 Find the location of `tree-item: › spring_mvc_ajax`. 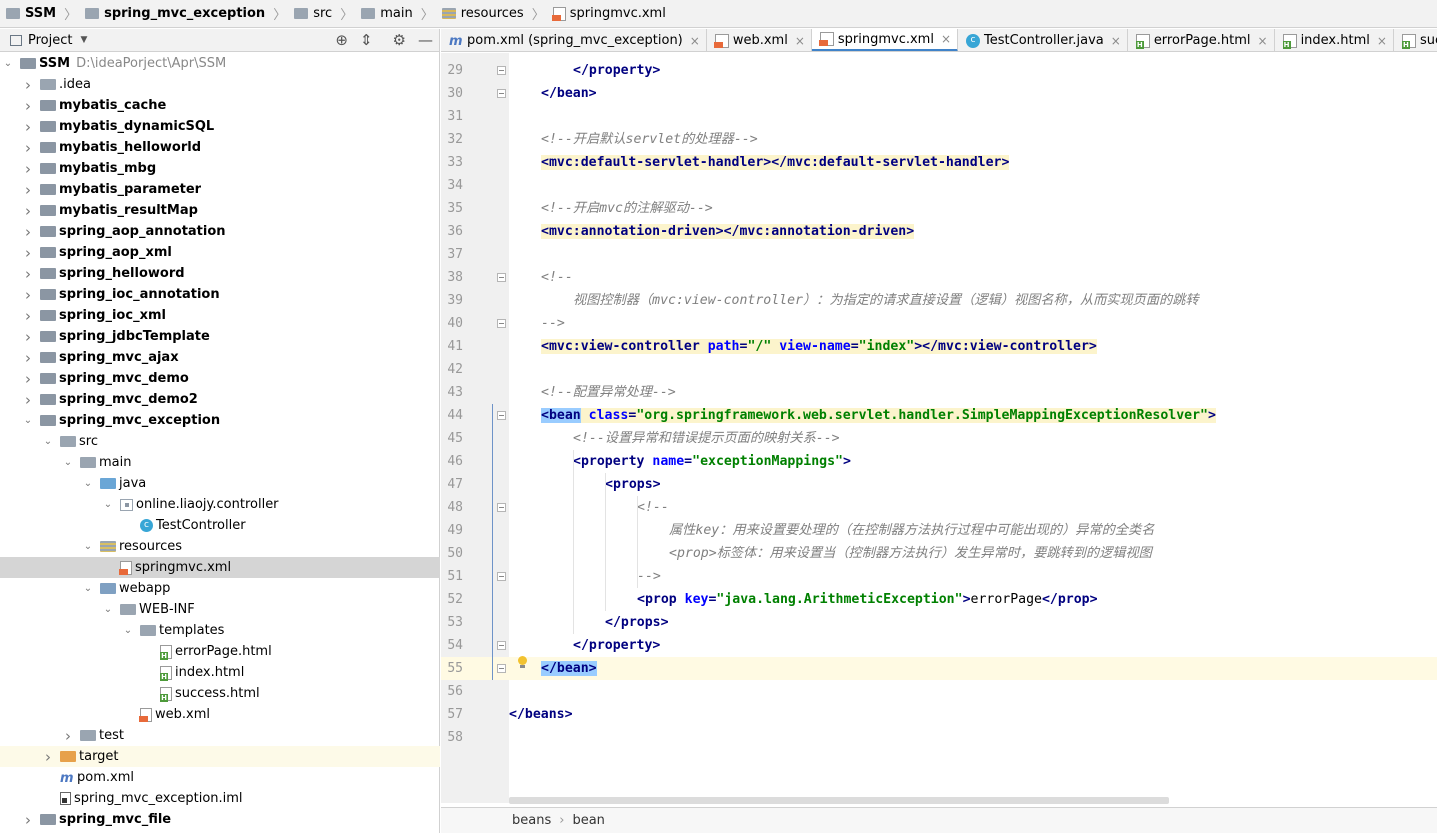

tree-item: › spring_mvc_ajax is located at coordinates (220, 357).